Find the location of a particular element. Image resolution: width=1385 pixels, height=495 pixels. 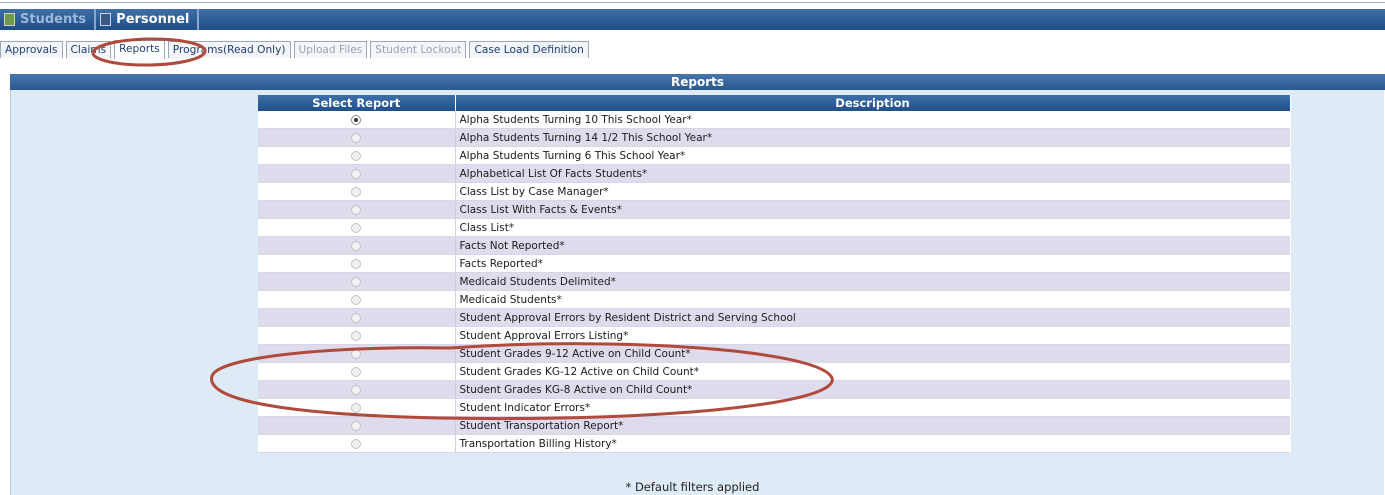

tab-programs-read-only: Programs(Read Only) is located at coordinates (229, 49).